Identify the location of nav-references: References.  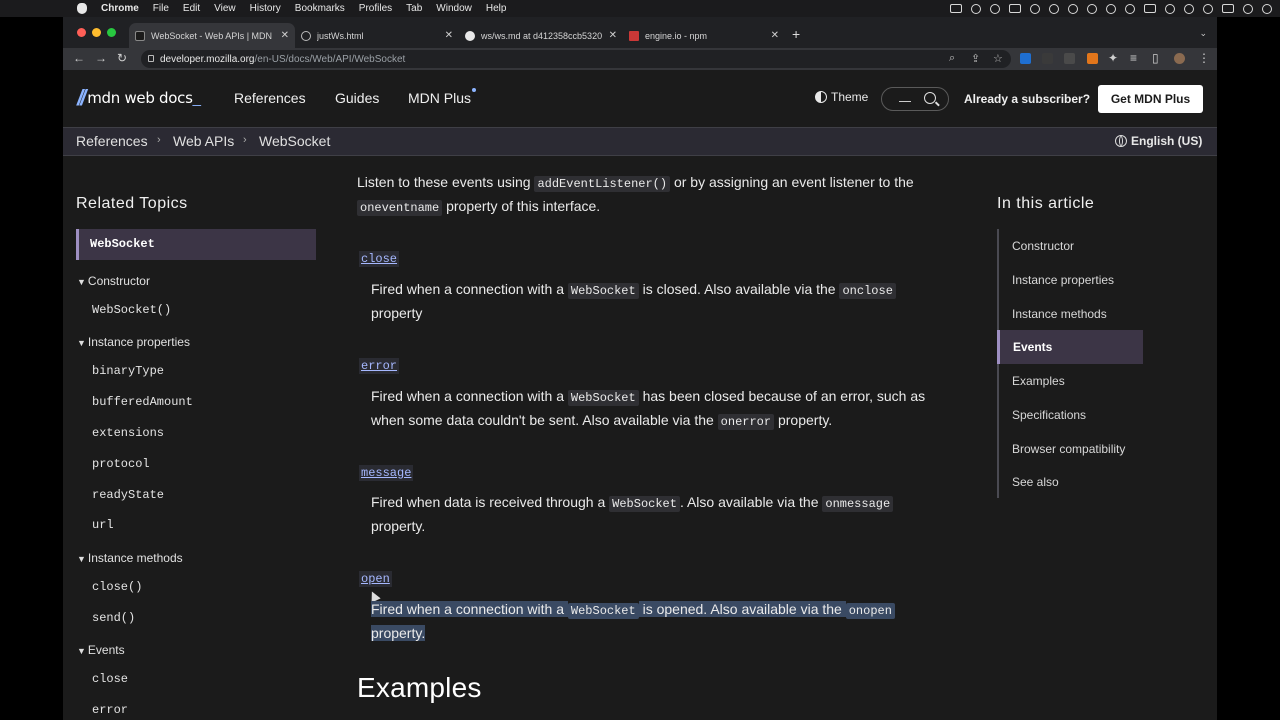
(270, 98).